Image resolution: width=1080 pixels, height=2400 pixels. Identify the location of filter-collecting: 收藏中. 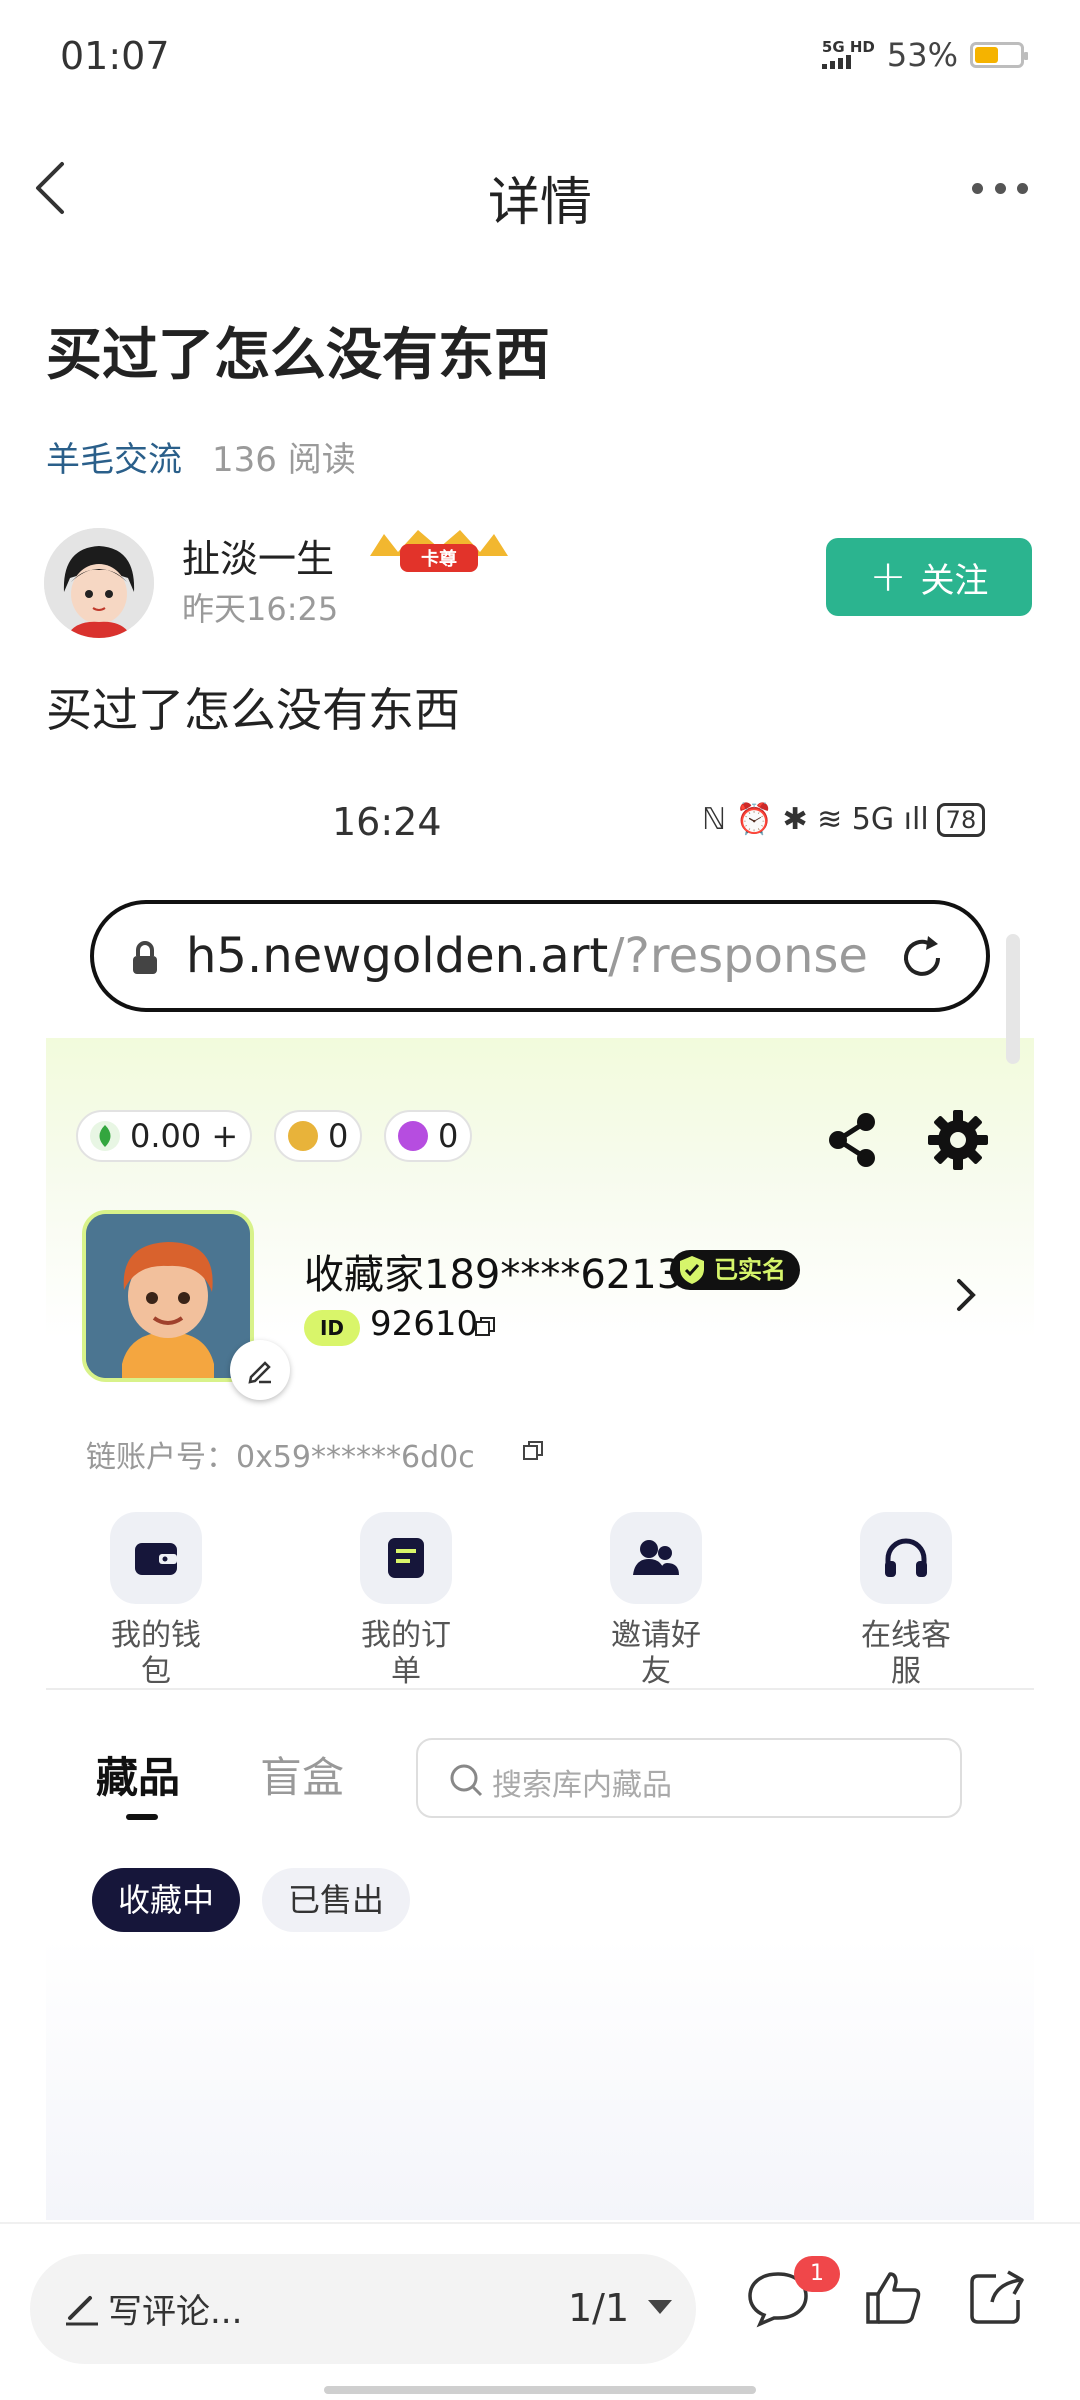
(166, 1900).